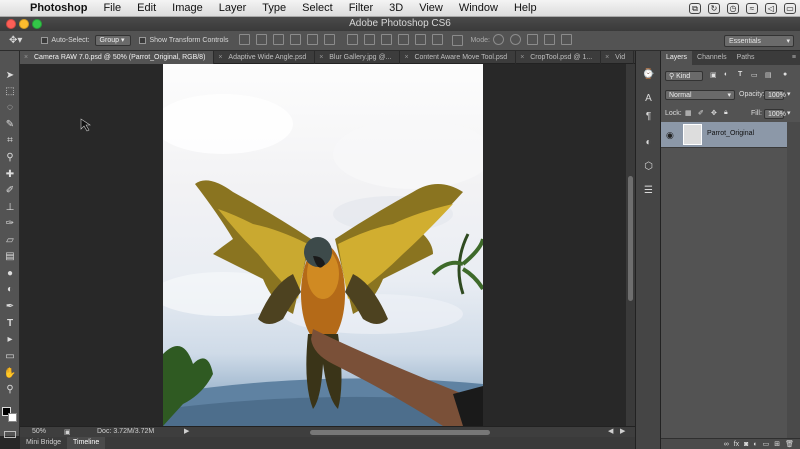 This screenshot has height=449, width=800. What do you see at coordinates (714, 113) in the screenshot?
I see `lock-position-icon: ✥` at bounding box center [714, 113].